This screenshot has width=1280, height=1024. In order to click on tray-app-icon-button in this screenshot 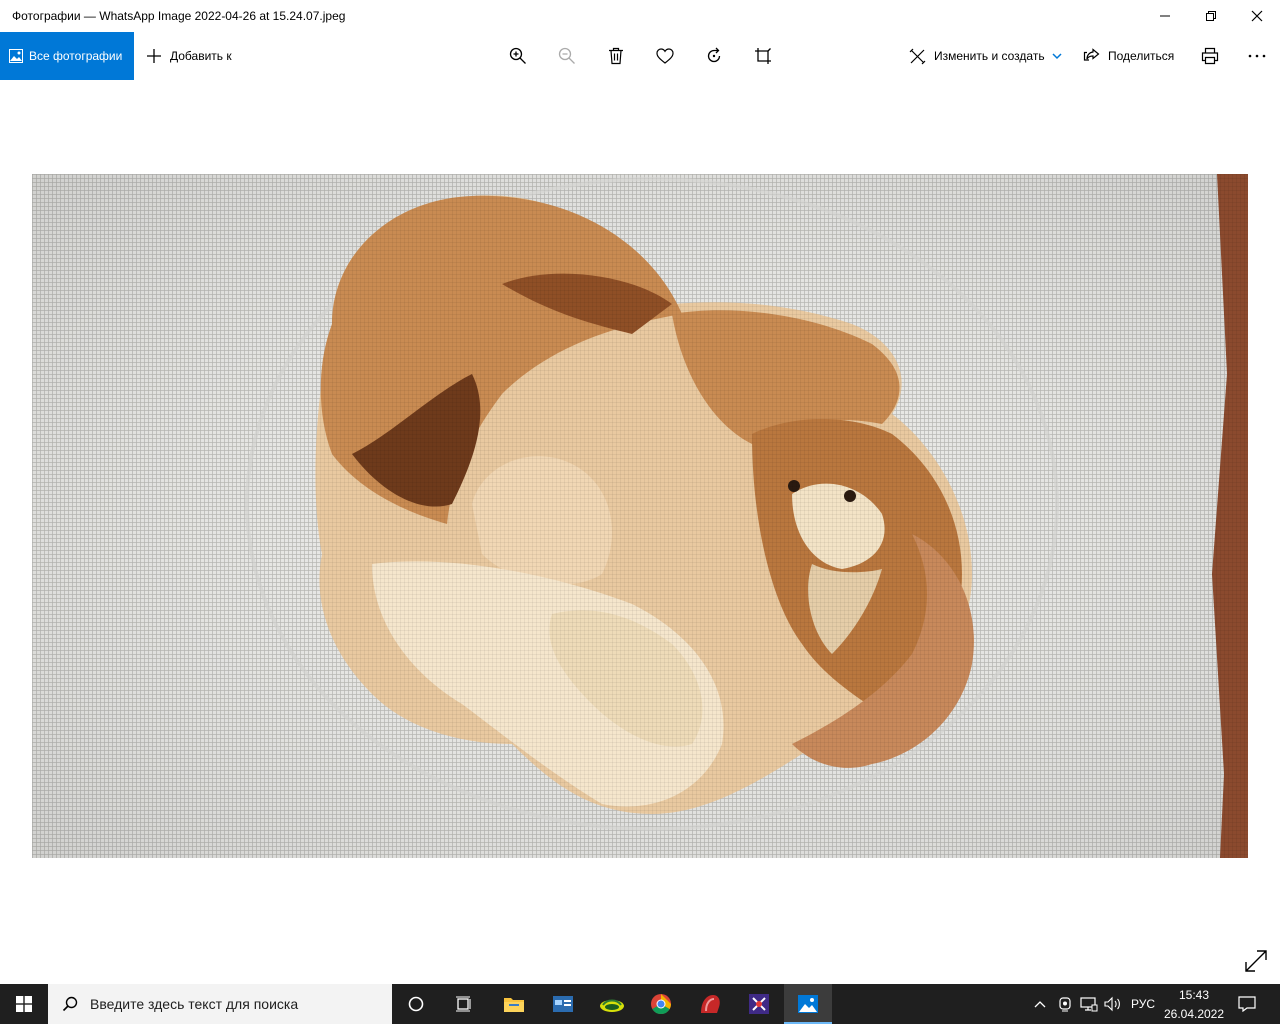, I will do `click(1065, 1004)`.